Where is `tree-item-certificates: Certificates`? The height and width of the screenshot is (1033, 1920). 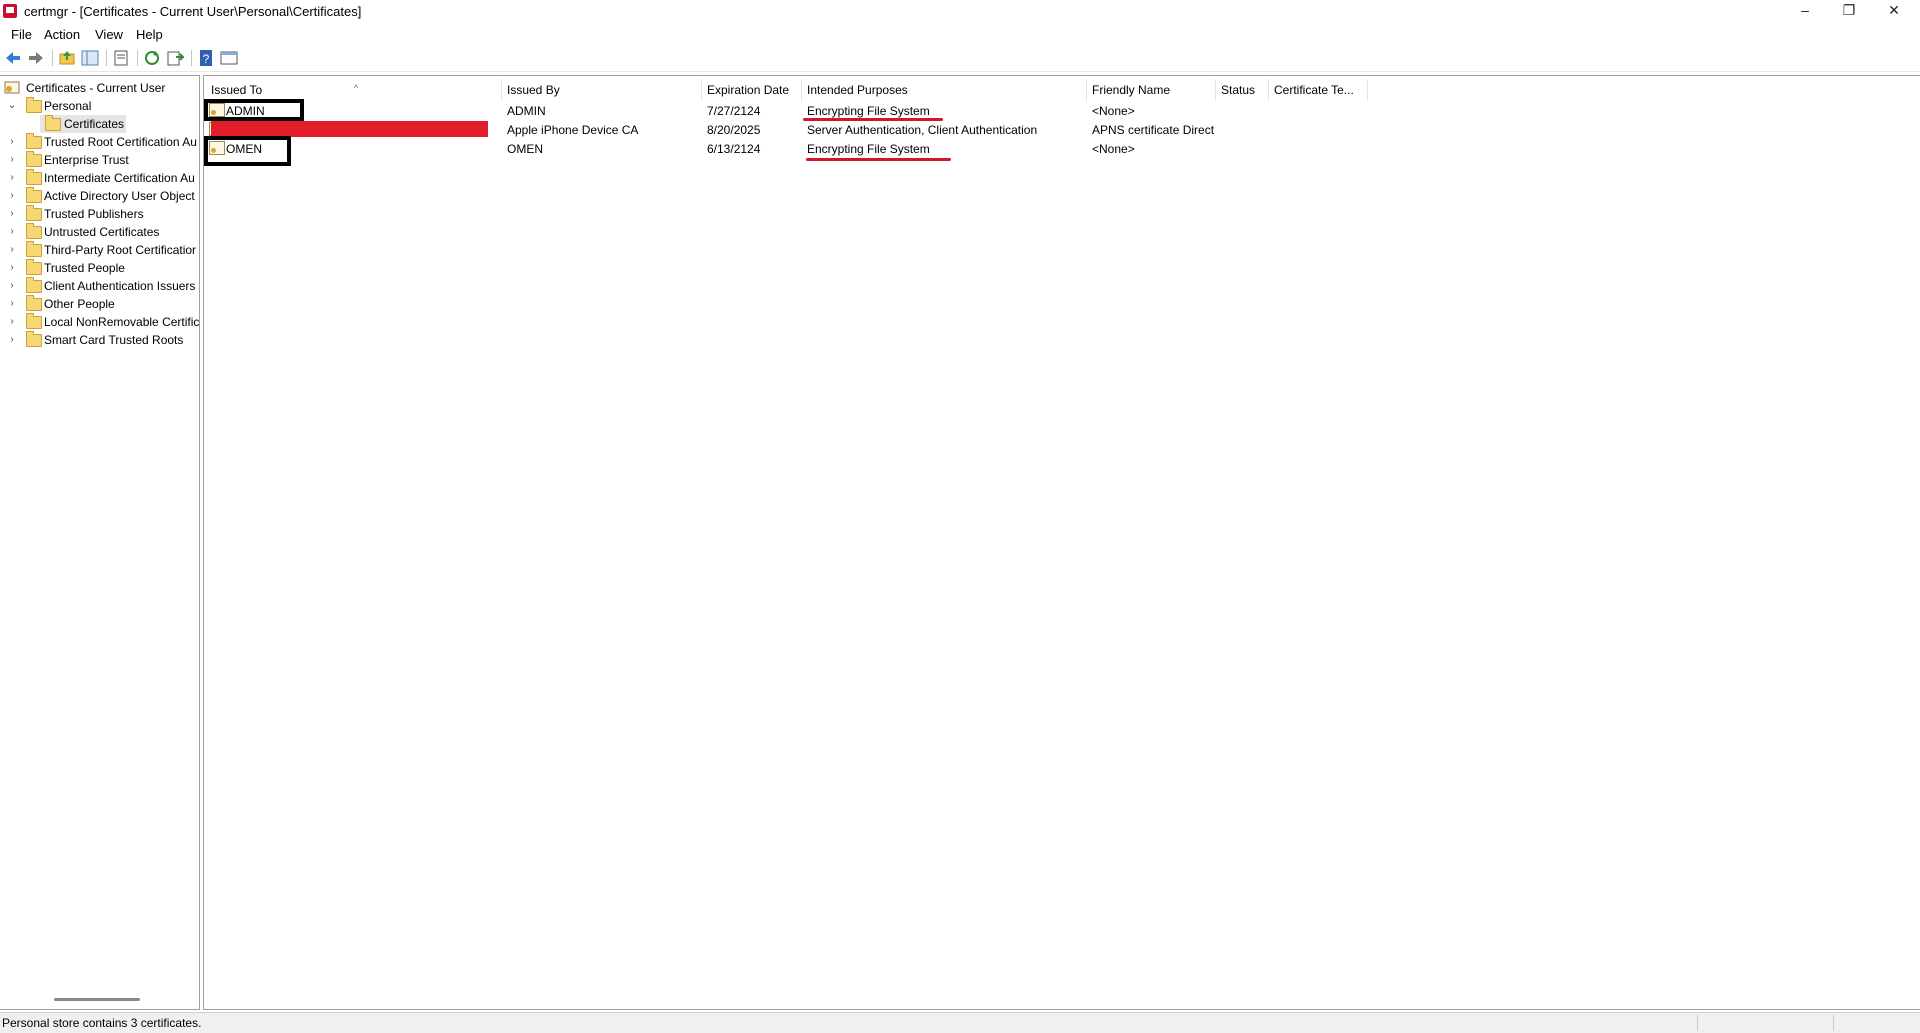 tree-item-certificates: Certificates is located at coordinates (99, 124).